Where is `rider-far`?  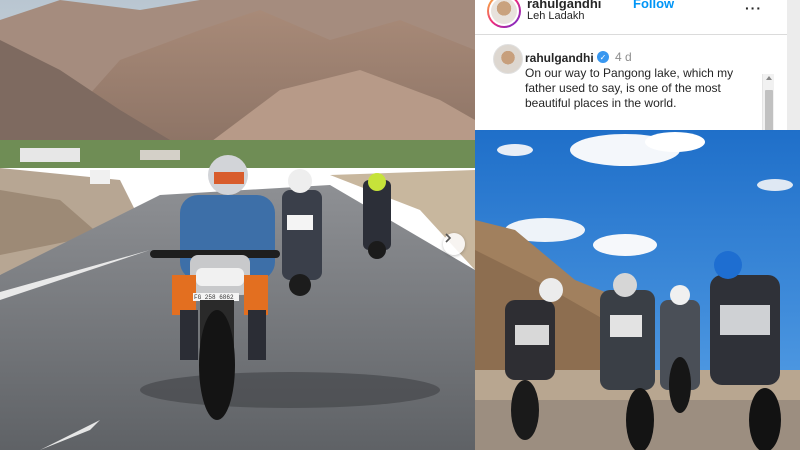
rider-far is located at coordinates (377, 216).